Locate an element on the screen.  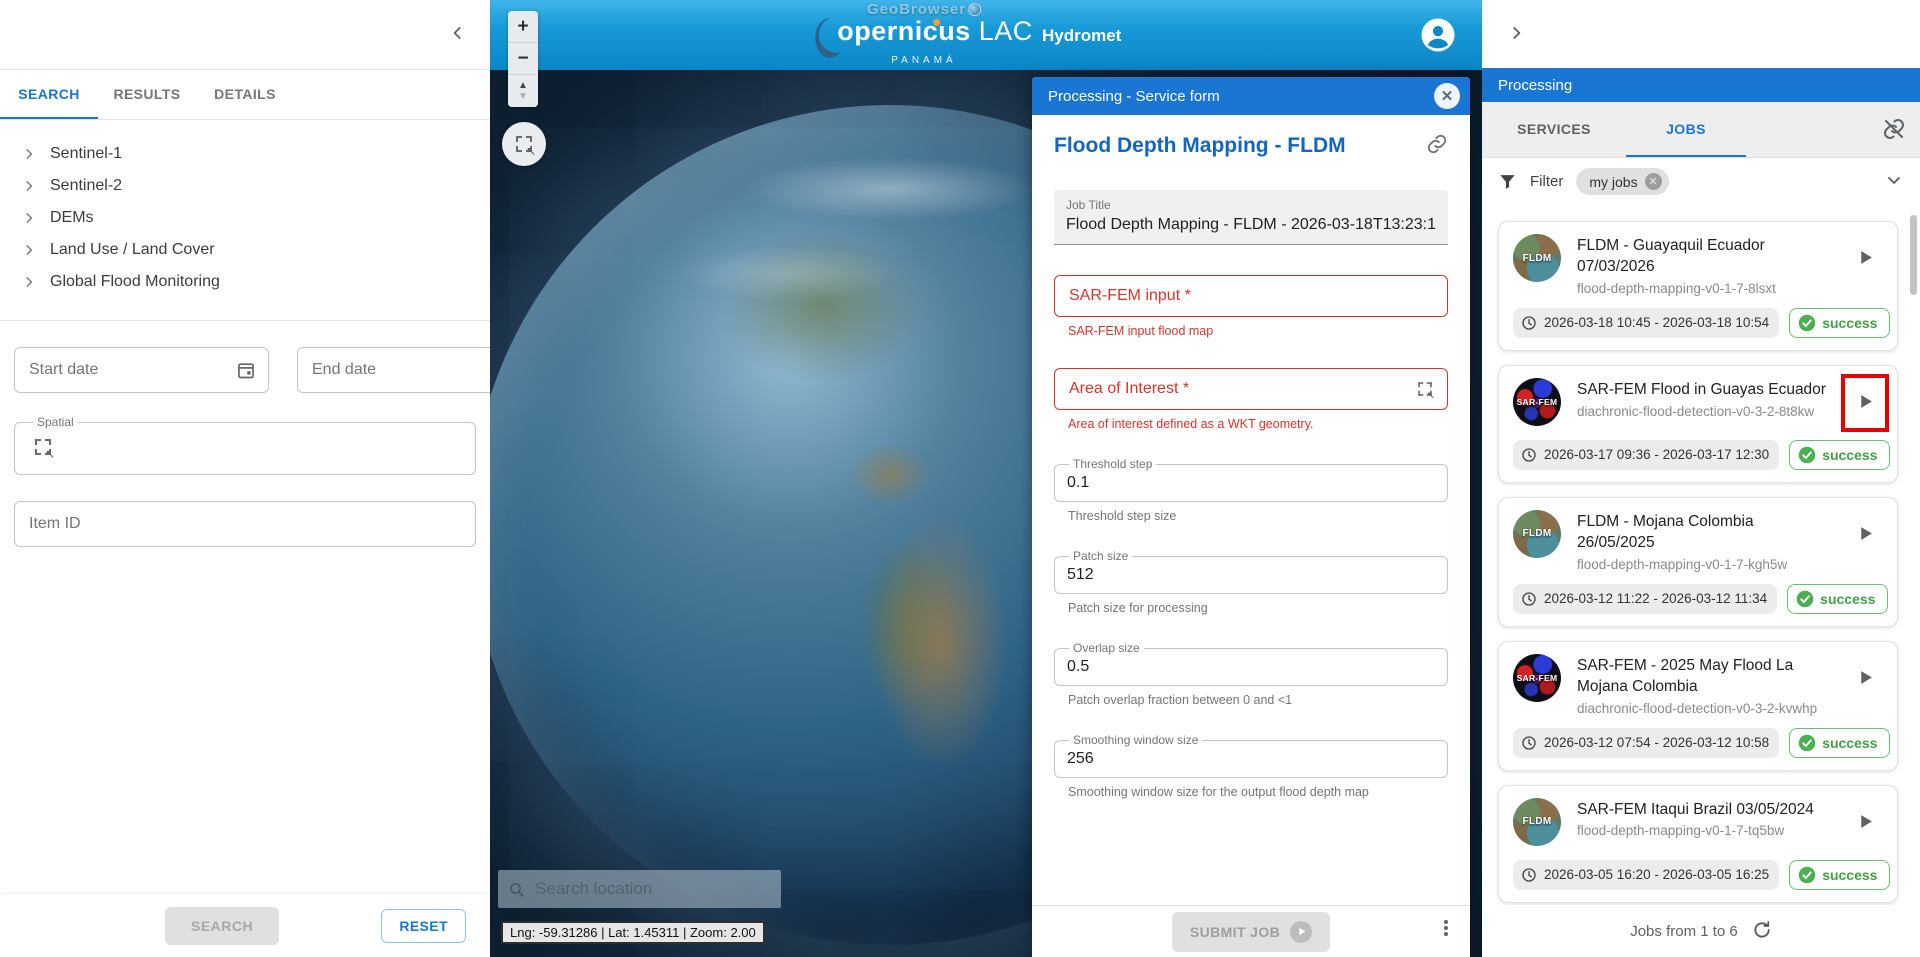
zoom-in-button: + is located at coordinates (523, 27).